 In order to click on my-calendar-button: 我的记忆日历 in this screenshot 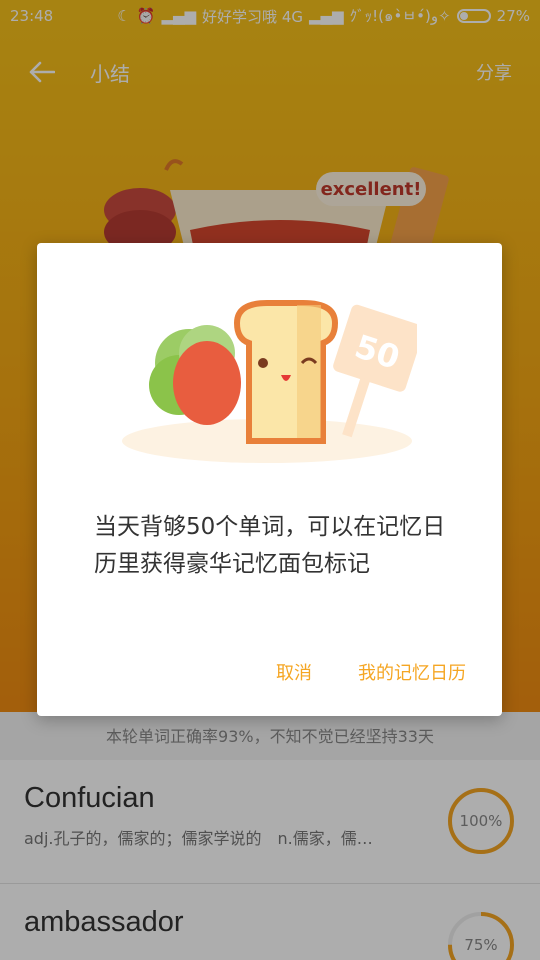, I will do `click(412, 672)`.